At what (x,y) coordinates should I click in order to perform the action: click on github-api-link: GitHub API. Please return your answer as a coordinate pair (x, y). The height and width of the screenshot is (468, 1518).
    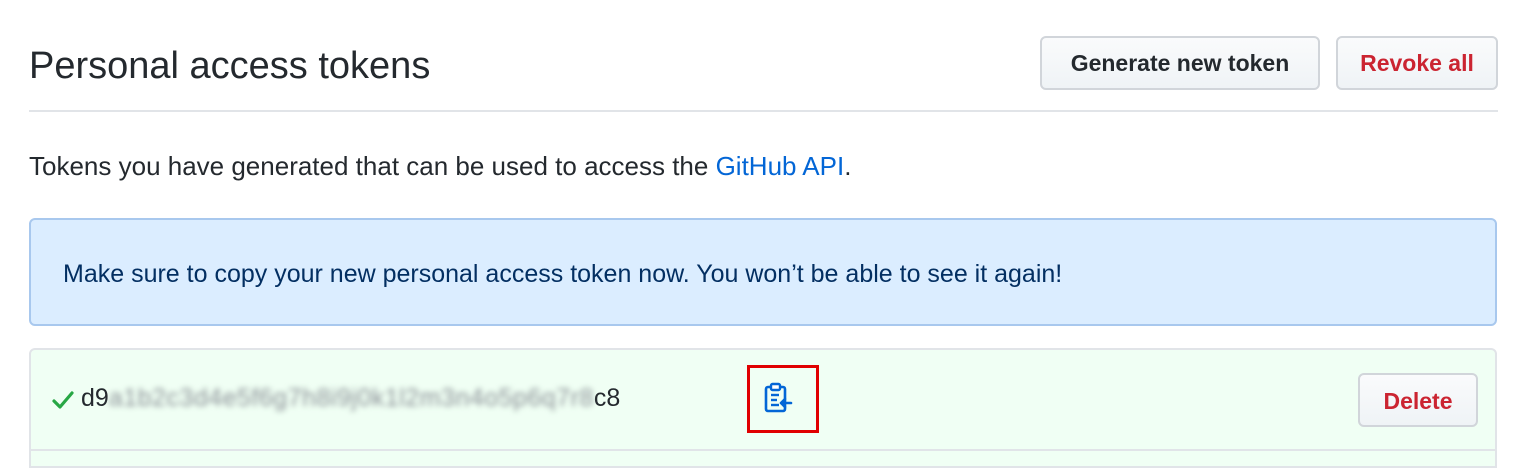
    Looking at the image, I should click on (780, 166).